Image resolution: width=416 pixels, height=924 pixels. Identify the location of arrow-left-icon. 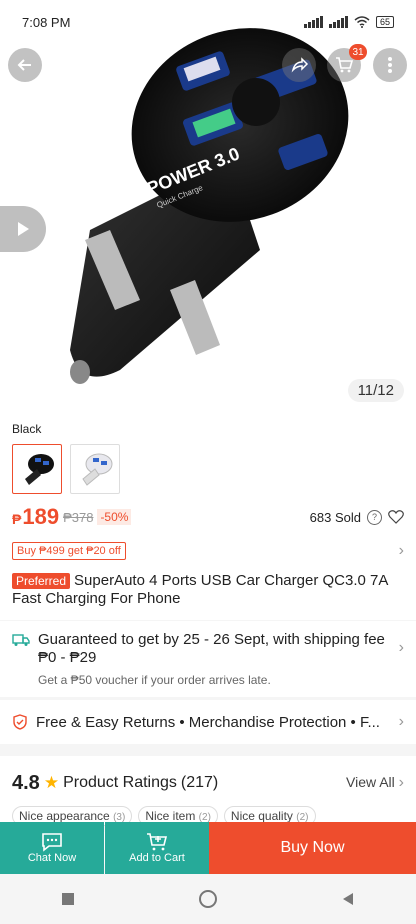
(24, 65).